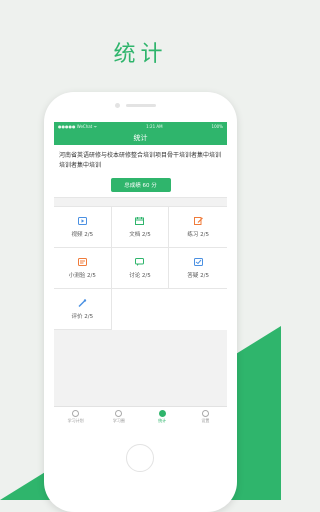  I want to click on clock: 1:21 AM, so click(154, 126).